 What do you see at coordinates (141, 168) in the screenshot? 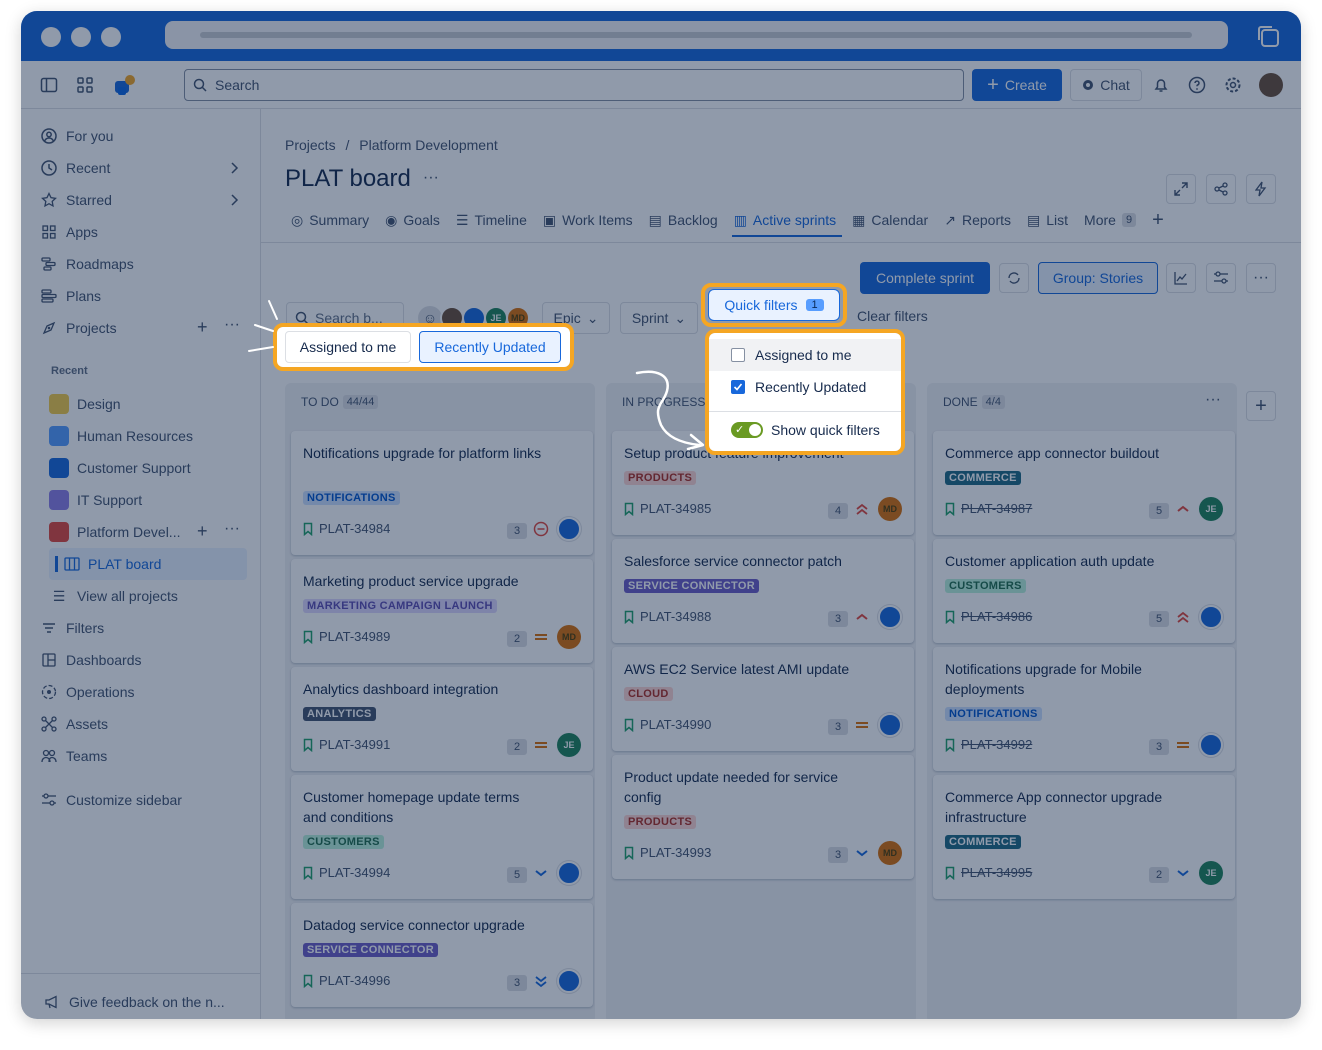
I see `sidebar-item-recent: Recent` at bounding box center [141, 168].